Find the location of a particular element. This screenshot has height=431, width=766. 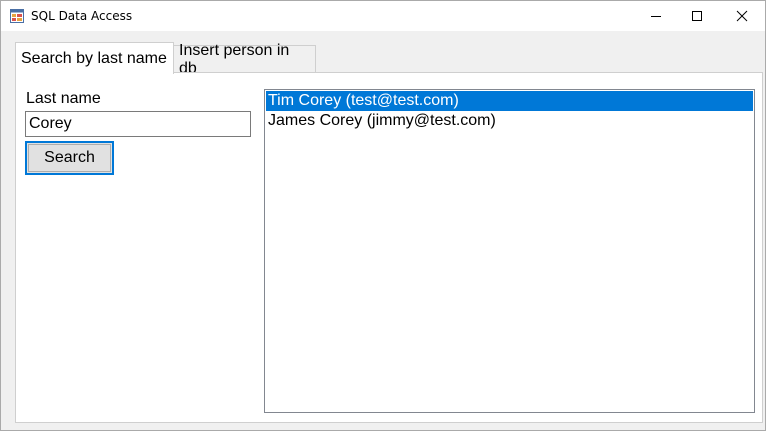

minimize-icon is located at coordinates (656, 16).